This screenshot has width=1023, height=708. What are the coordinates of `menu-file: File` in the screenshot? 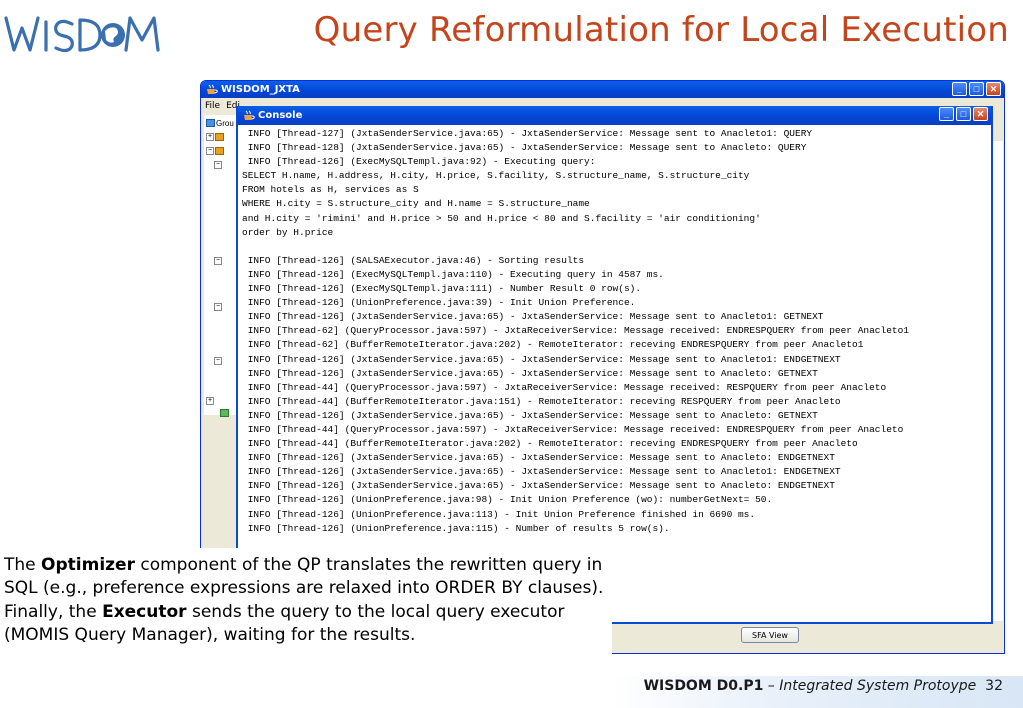 It's located at (212, 106).